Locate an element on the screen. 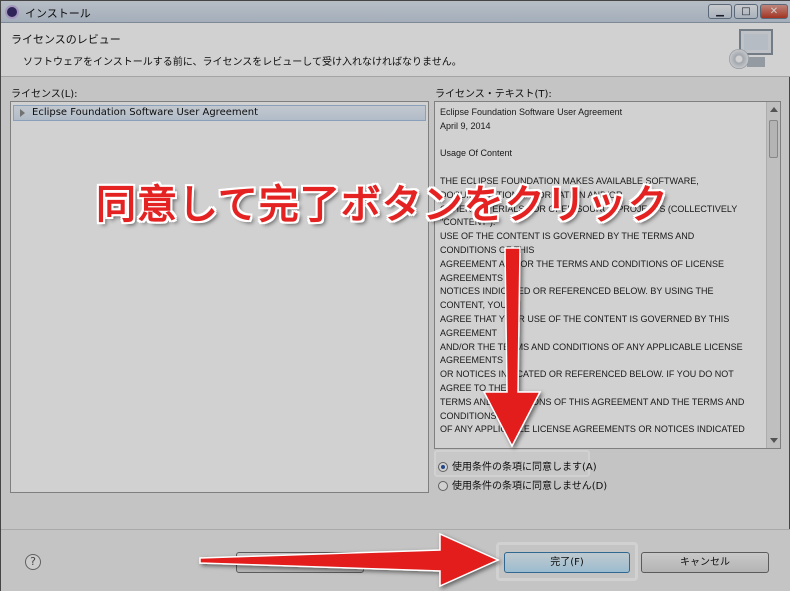 This screenshot has width=790, height=591. scroll-thumb is located at coordinates (773, 139).